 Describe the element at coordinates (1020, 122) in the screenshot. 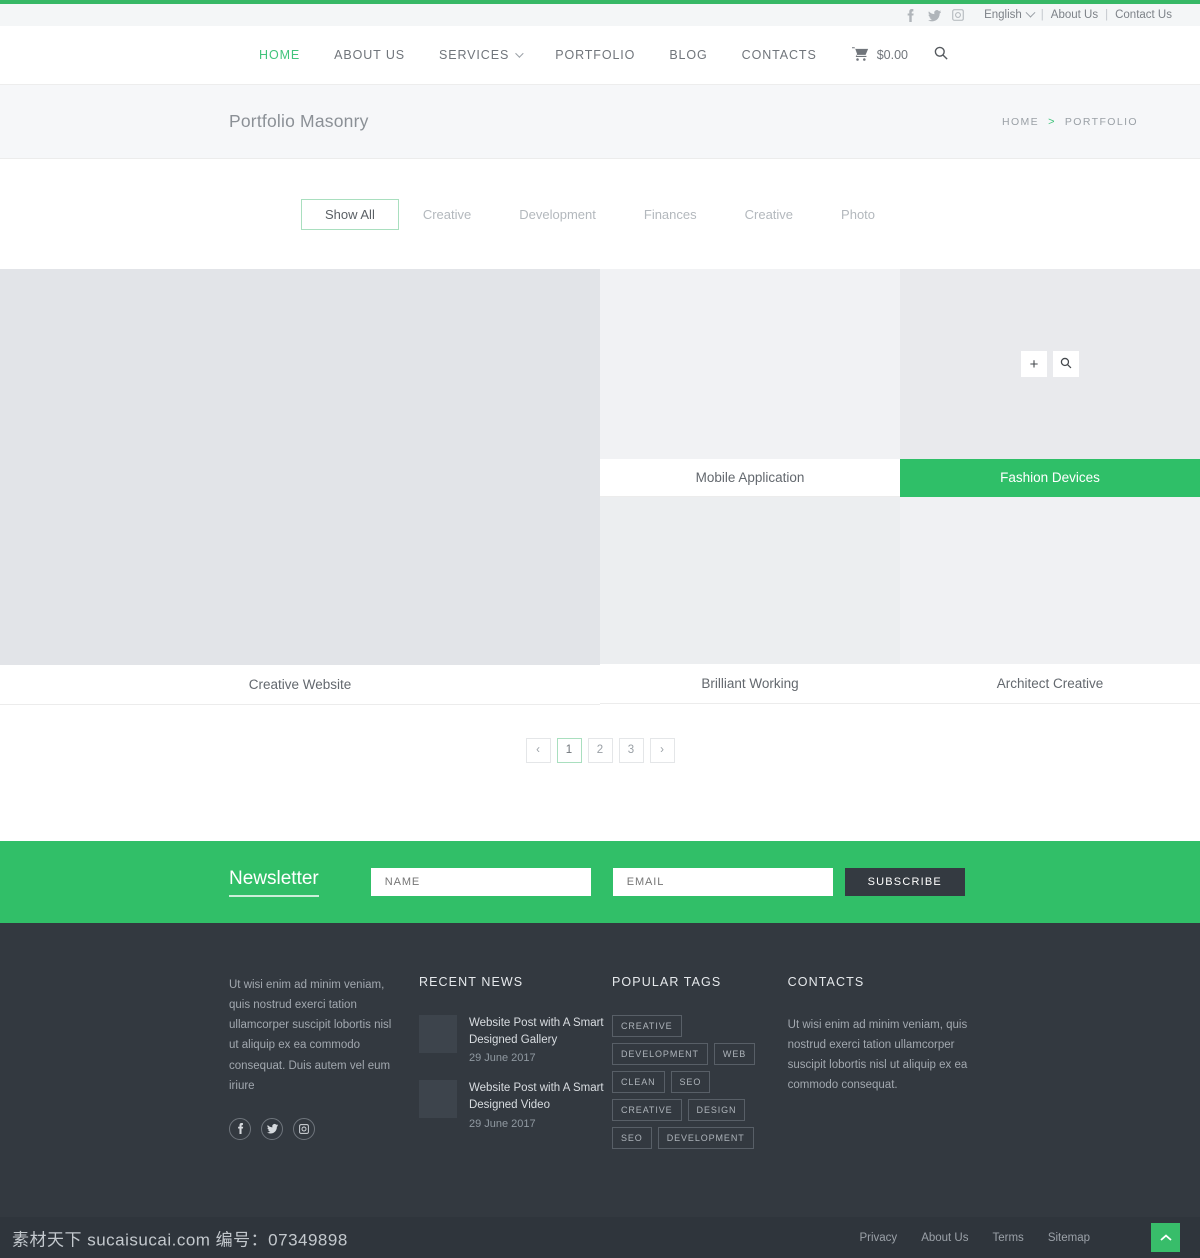

I see `breadcrumb-home: HOME` at that location.